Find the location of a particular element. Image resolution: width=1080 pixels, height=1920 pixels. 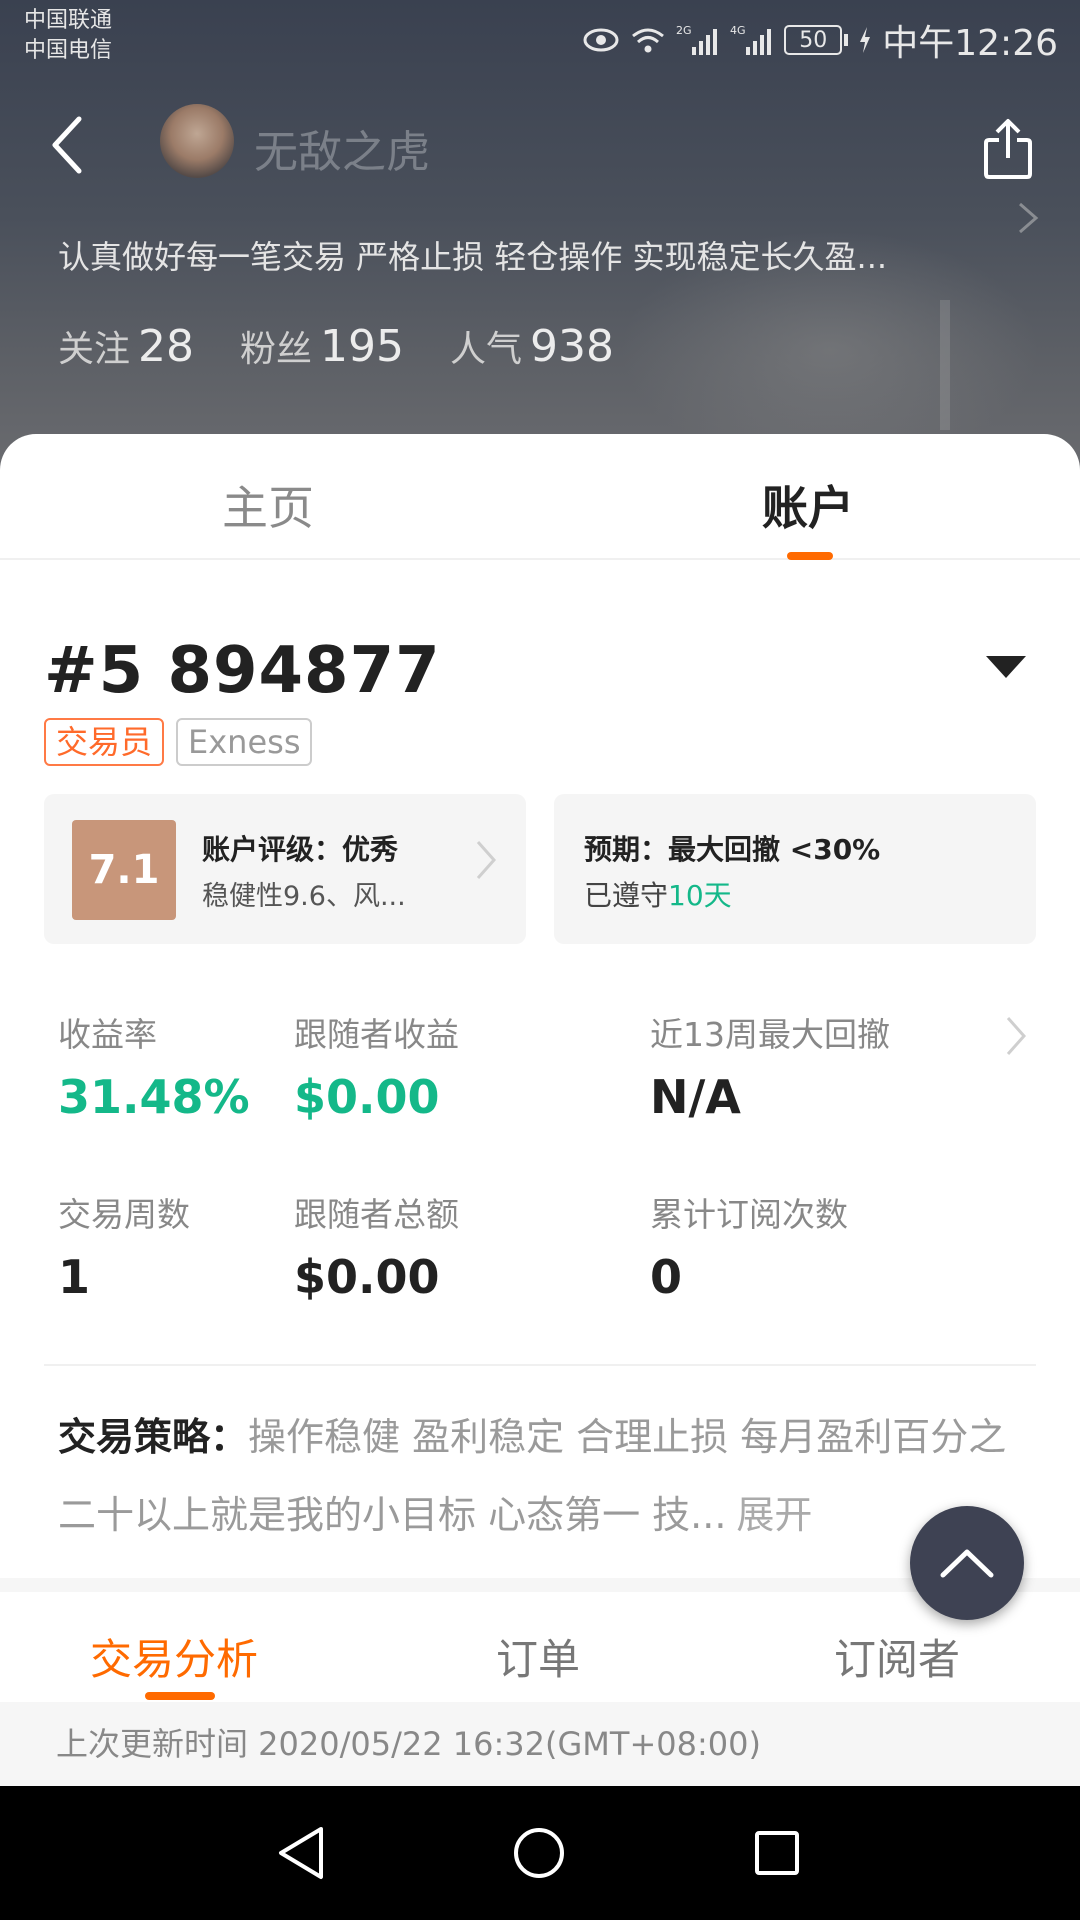

metric-subscription-count: 累计订阅次数 0 is located at coordinates (749, 1246).